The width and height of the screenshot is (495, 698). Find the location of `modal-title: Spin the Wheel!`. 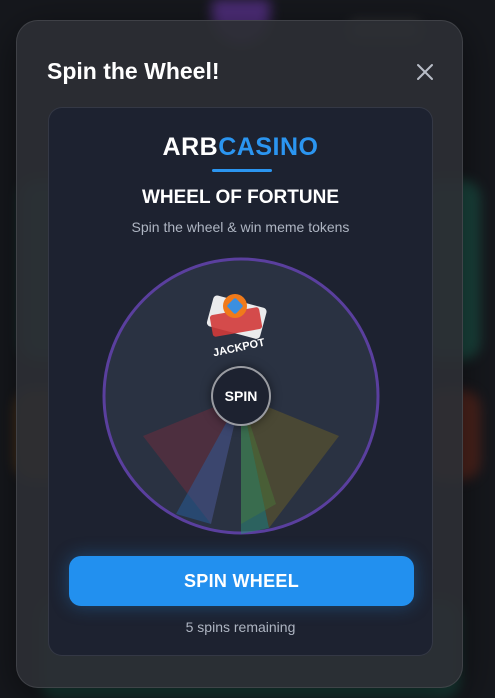

modal-title: Spin the Wheel! is located at coordinates (133, 71).